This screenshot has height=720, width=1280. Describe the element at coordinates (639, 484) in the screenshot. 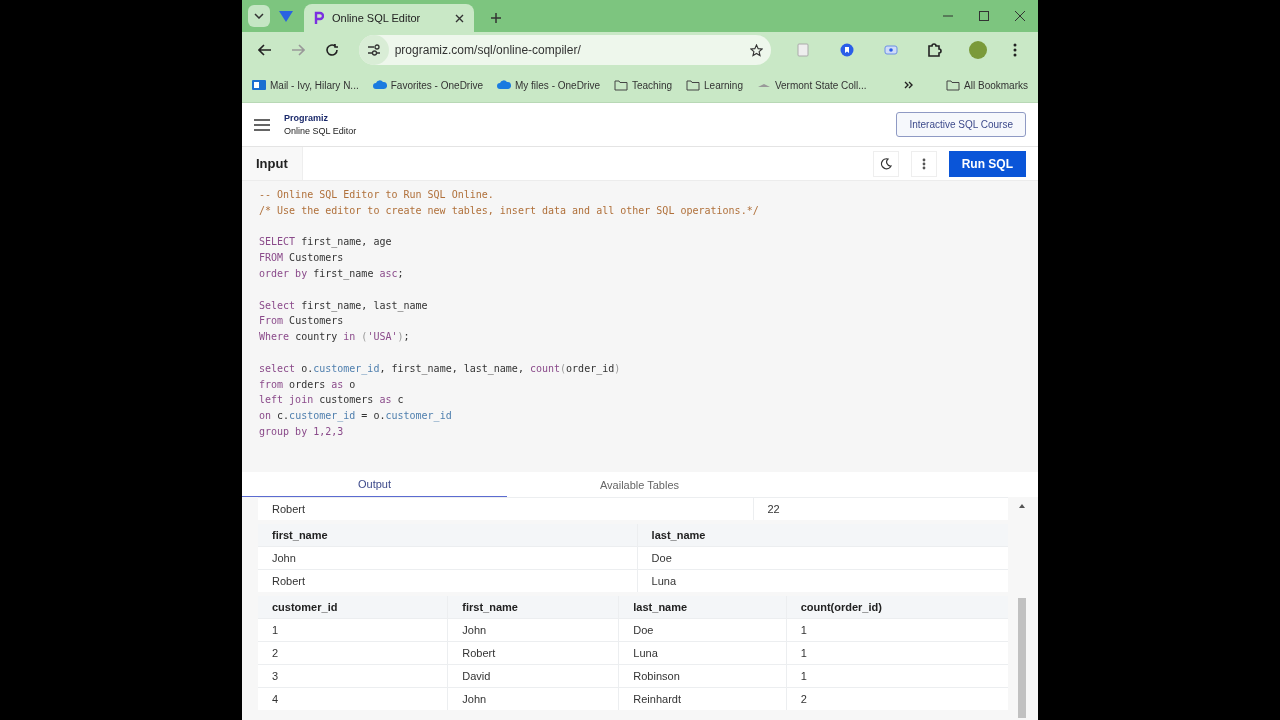

I see `output-tab: Available Tables` at that location.